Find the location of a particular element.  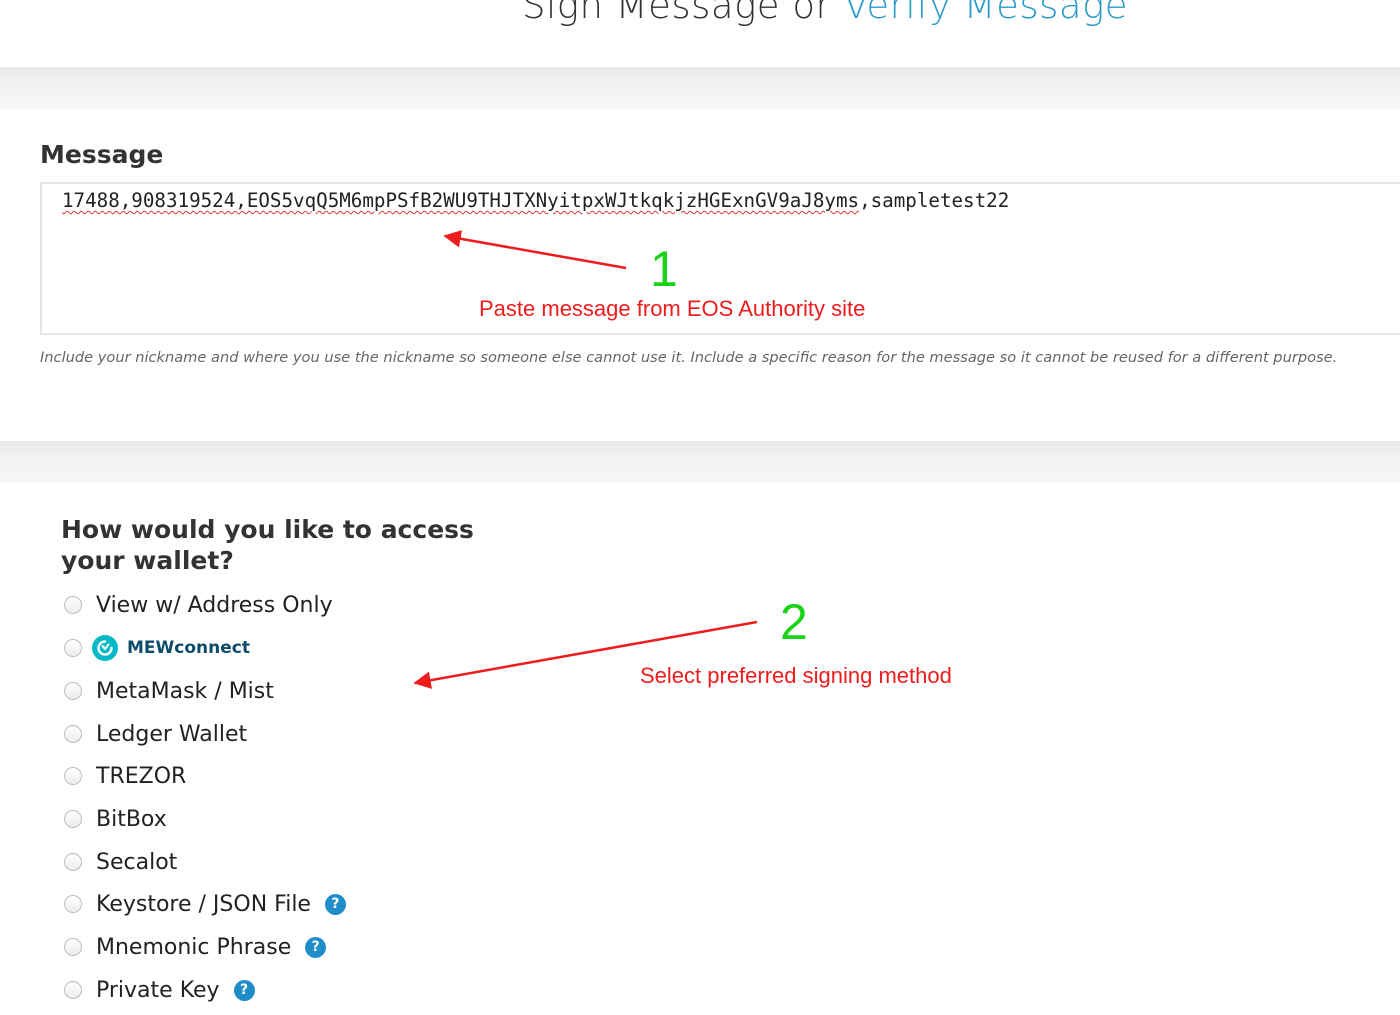

annotation-step1-number: 1 is located at coordinates (664, 269).